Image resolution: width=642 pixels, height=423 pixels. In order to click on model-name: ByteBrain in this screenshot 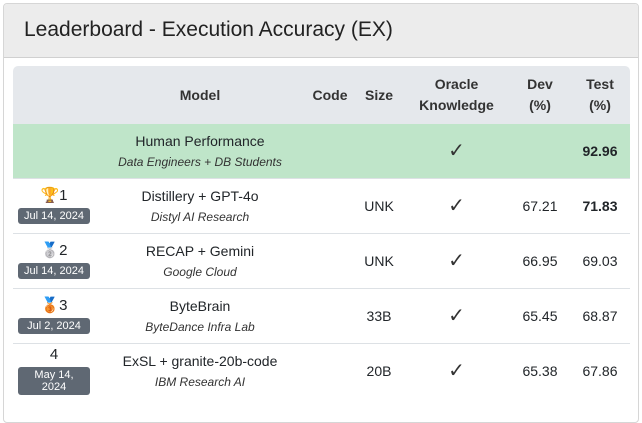, I will do `click(200, 305)`.